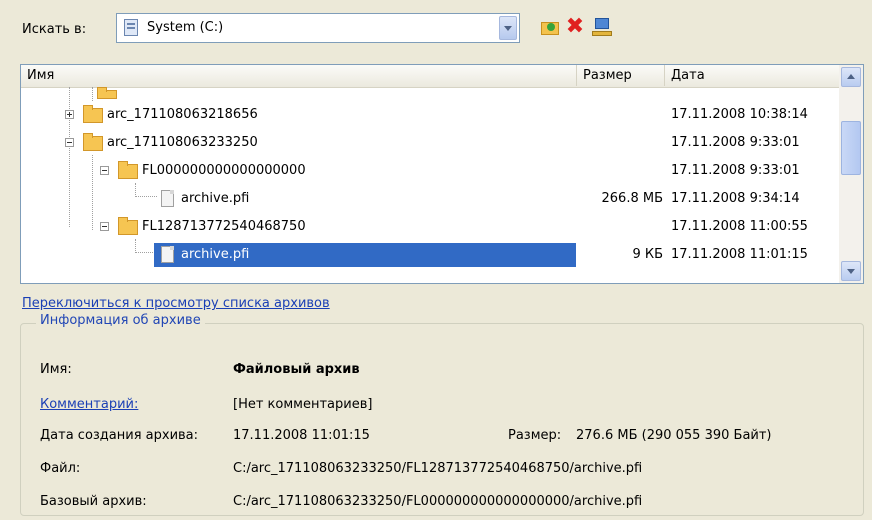 Image resolution: width=872 pixels, height=520 pixels. Describe the element at coordinates (735, 198) in the screenshot. I see `item-date: 17.11.2008 9:34:14` at that location.